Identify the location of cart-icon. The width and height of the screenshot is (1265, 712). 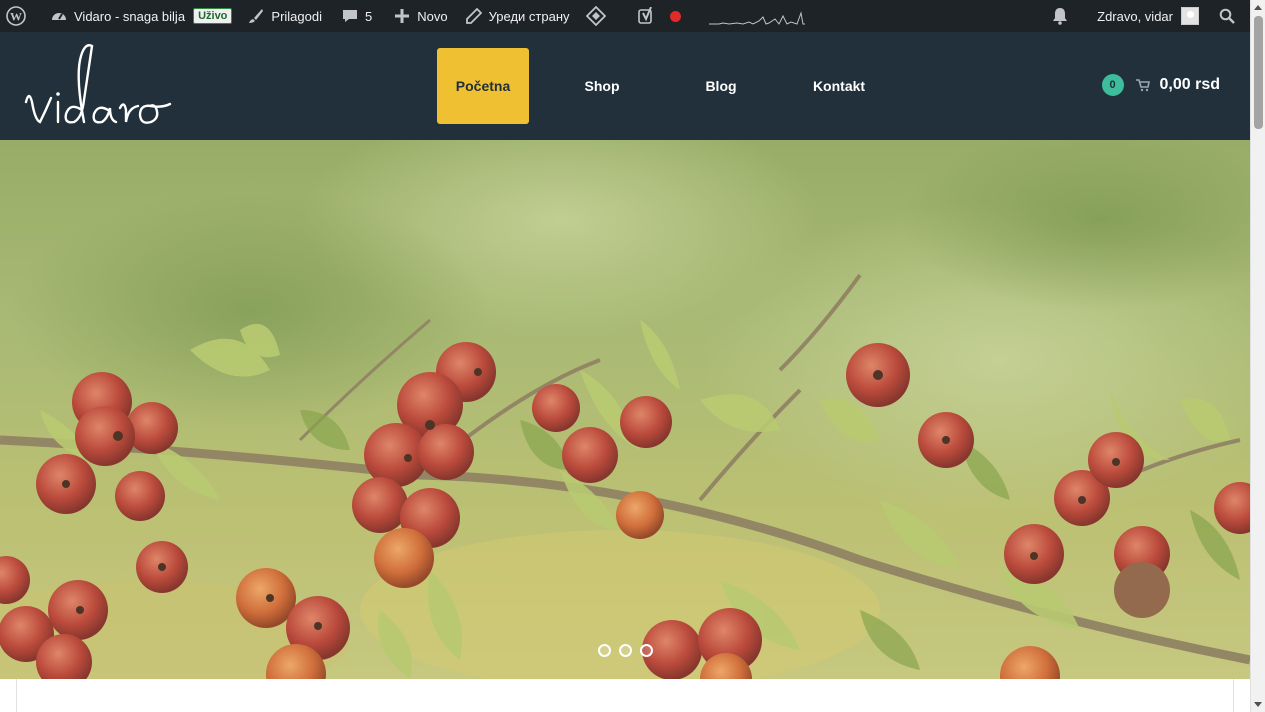
(1142, 85).